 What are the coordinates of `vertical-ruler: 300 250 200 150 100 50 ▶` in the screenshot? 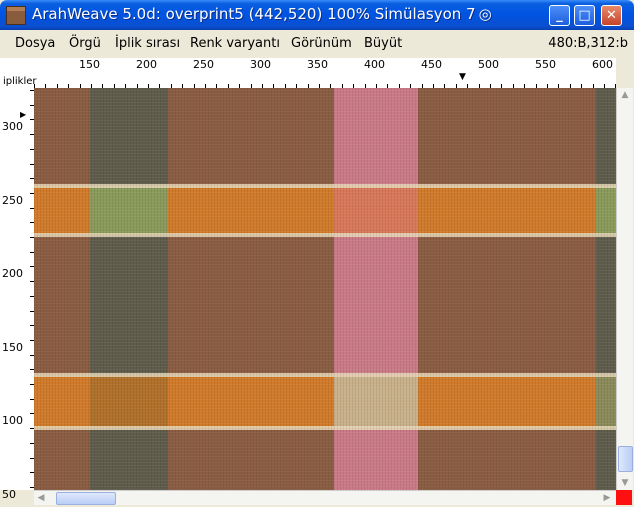 It's located at (17, 279).